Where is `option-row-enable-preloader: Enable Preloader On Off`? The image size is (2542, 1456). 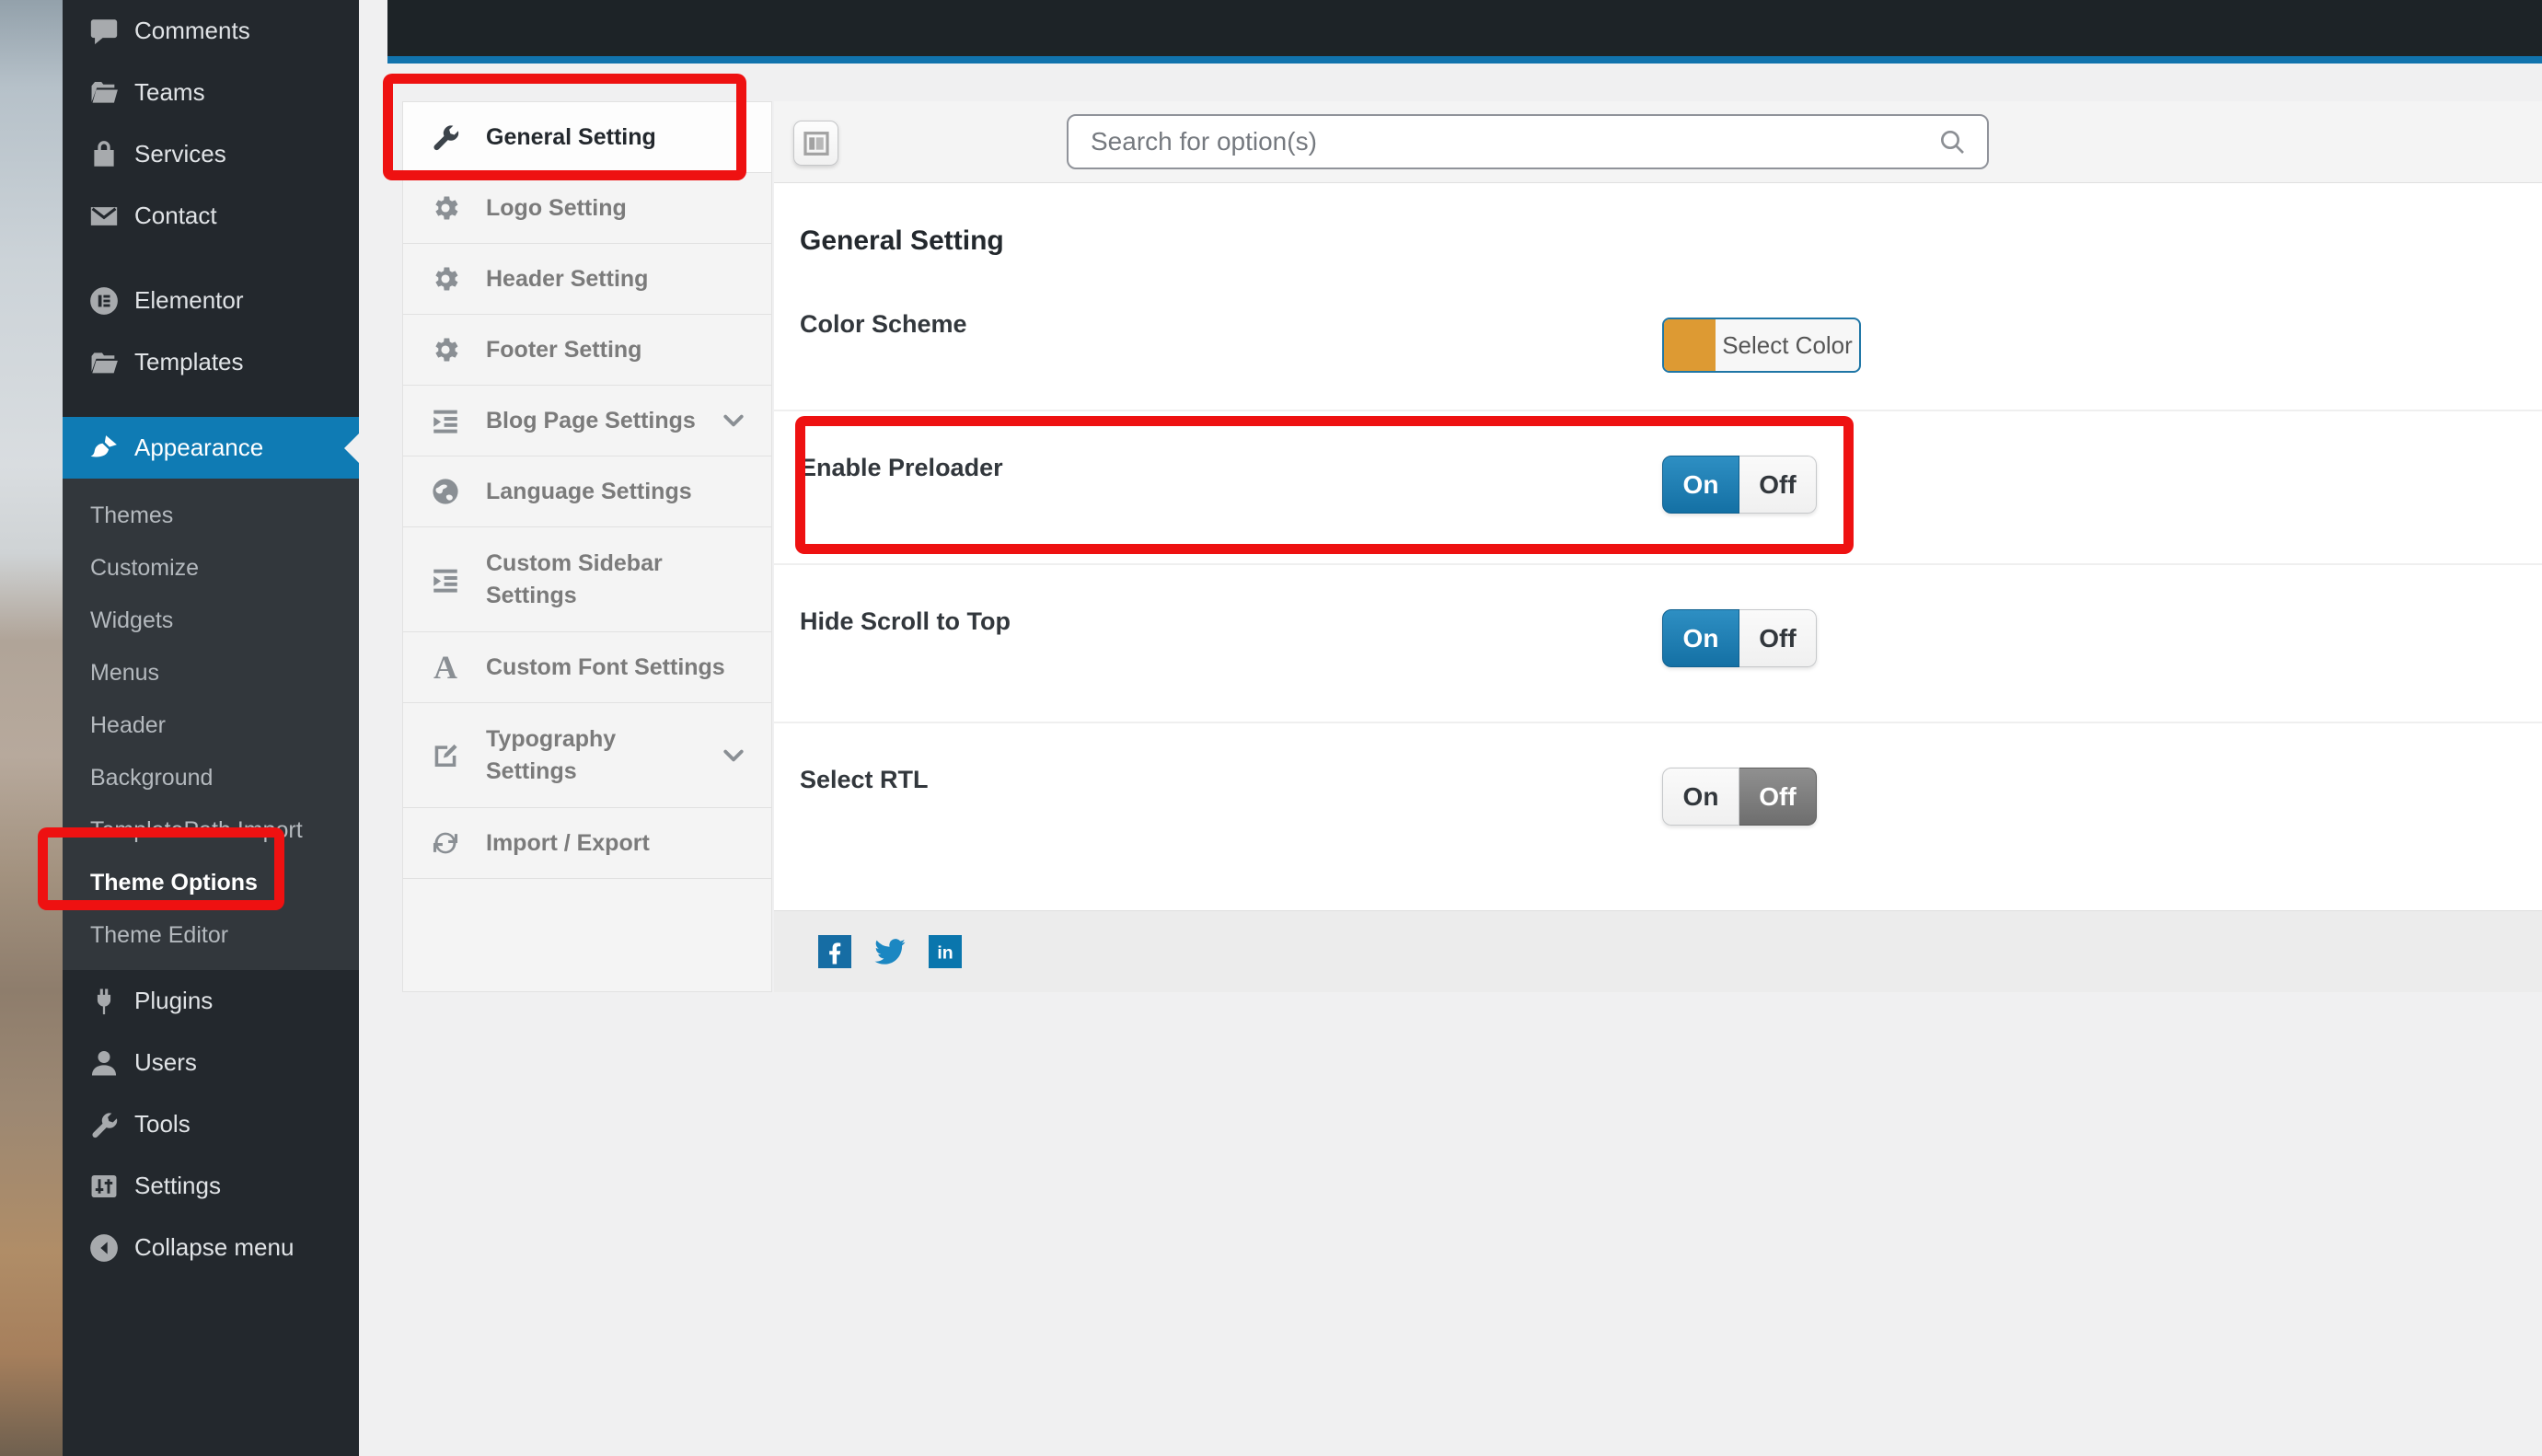
option-row-enable-preloader: Enable Preloader On Off is located at coordinates (1658, 488).